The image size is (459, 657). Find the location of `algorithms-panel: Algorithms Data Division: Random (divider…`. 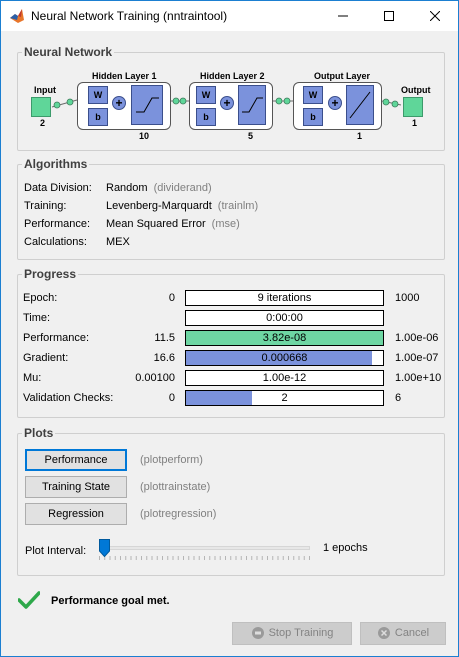

algorithms-panel: Algorithms Data Division: Random (divider… is located at coordinates (231, 208).